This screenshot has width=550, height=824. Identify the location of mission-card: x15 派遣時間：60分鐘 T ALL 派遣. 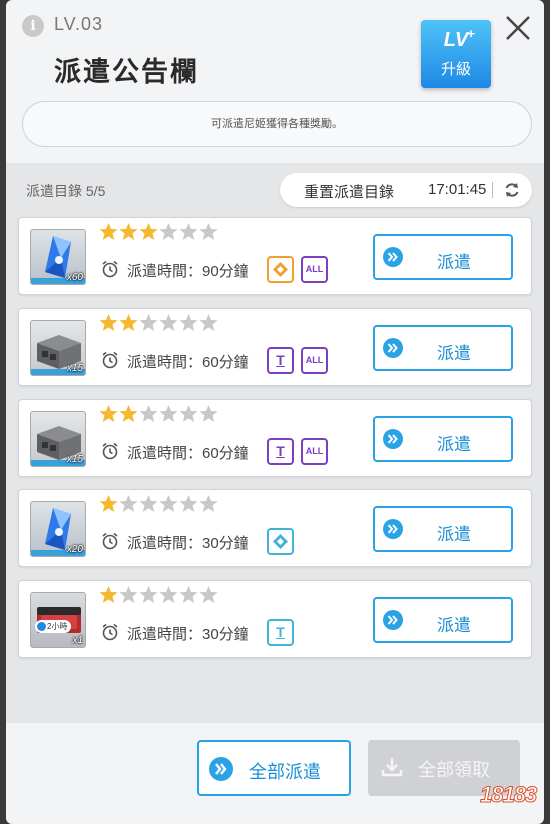
(275, 347).